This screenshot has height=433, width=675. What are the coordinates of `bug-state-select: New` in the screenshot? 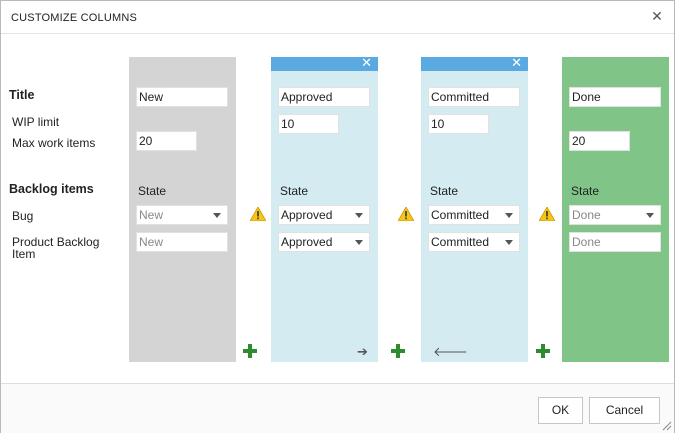 It's located at (182, 215).